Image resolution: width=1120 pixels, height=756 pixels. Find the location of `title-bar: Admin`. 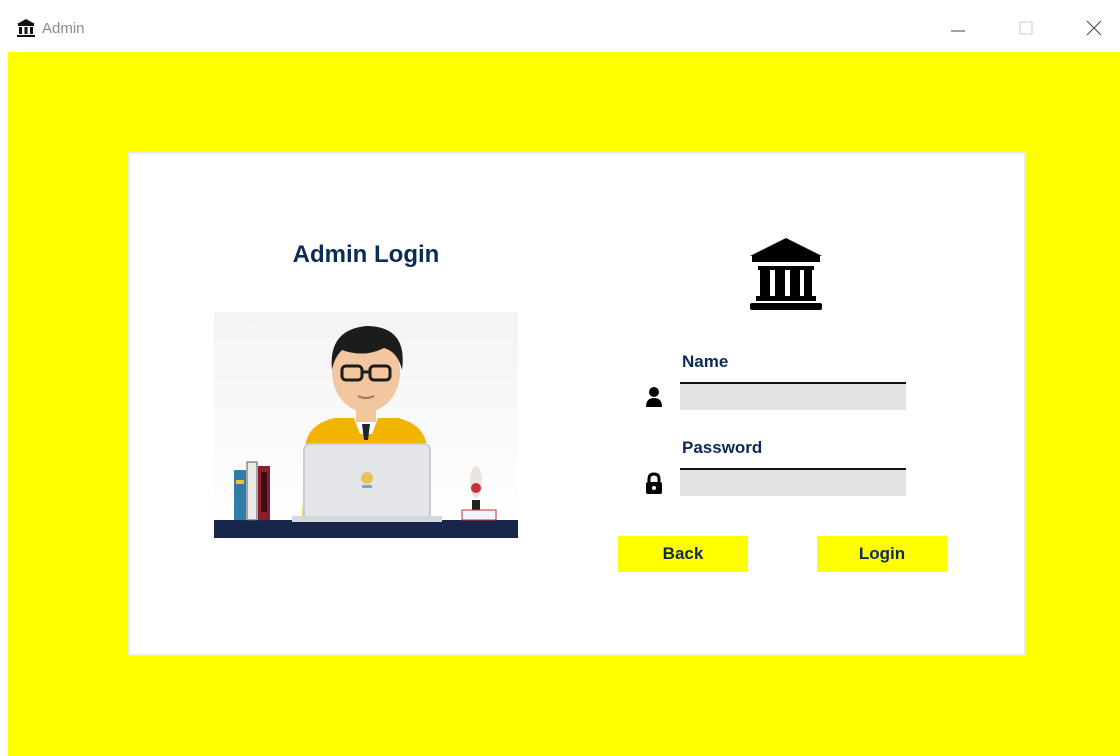

title-bar: Admin is located at coordinates (560, 26).